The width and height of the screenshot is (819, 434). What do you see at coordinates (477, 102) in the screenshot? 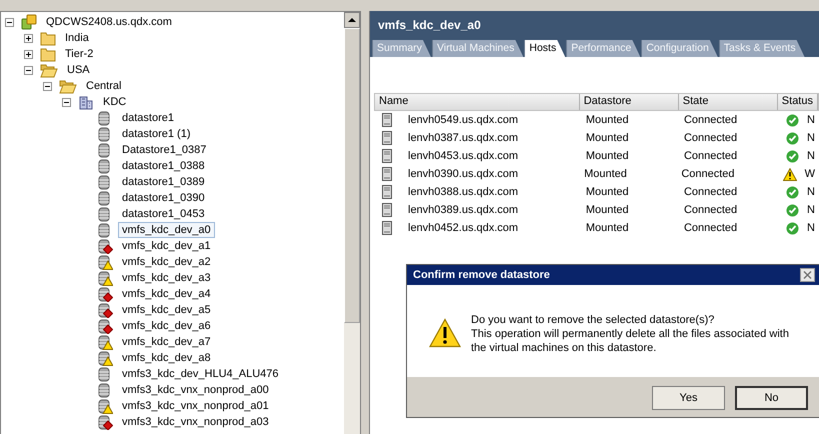
I see `column-header: Name` at bounding box center [477, 102].